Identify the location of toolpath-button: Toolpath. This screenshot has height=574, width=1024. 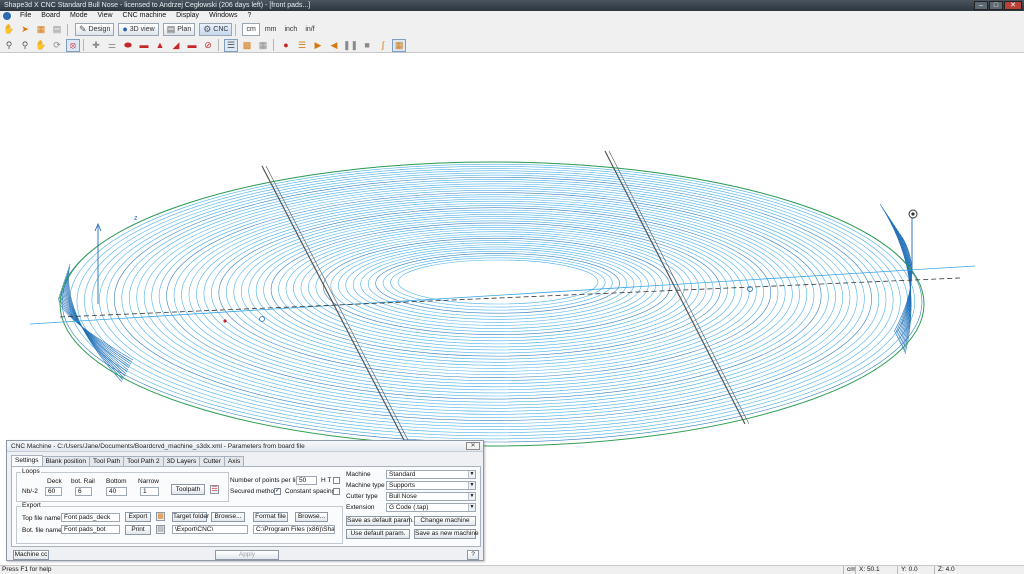
(188, 489).